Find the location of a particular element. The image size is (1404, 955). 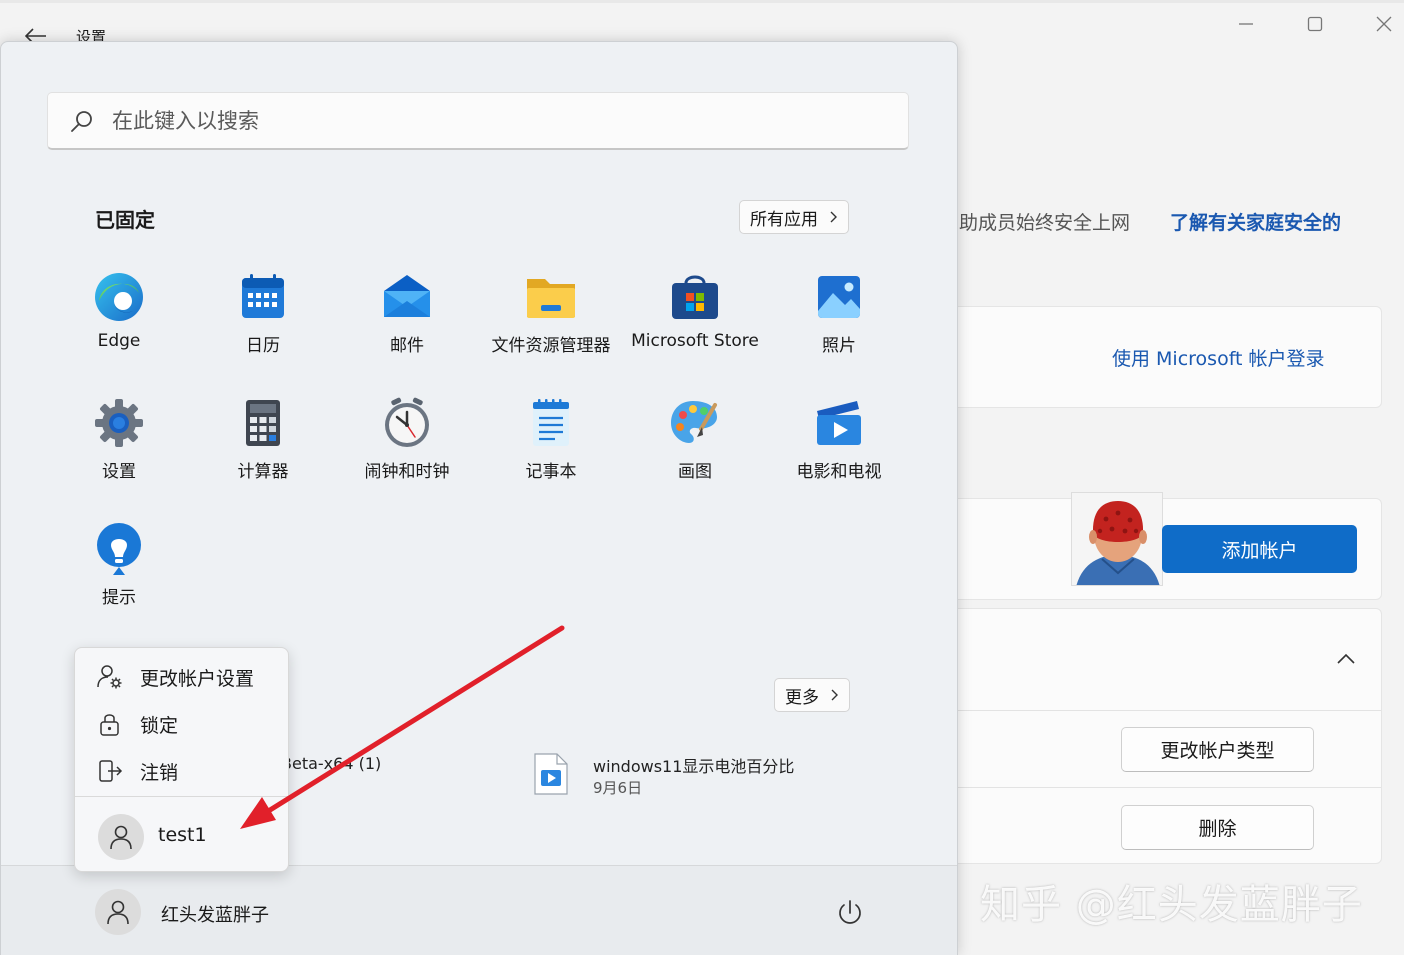

store-icon is located at coordinates (695, 297).